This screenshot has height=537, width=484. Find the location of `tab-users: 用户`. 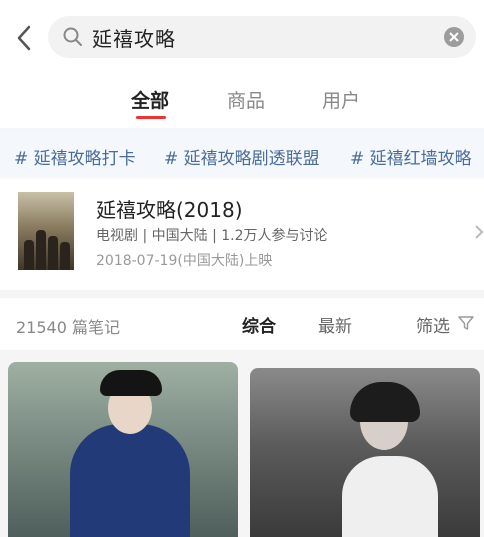

tab-users: 用户 is located at coordinates (341, 99).